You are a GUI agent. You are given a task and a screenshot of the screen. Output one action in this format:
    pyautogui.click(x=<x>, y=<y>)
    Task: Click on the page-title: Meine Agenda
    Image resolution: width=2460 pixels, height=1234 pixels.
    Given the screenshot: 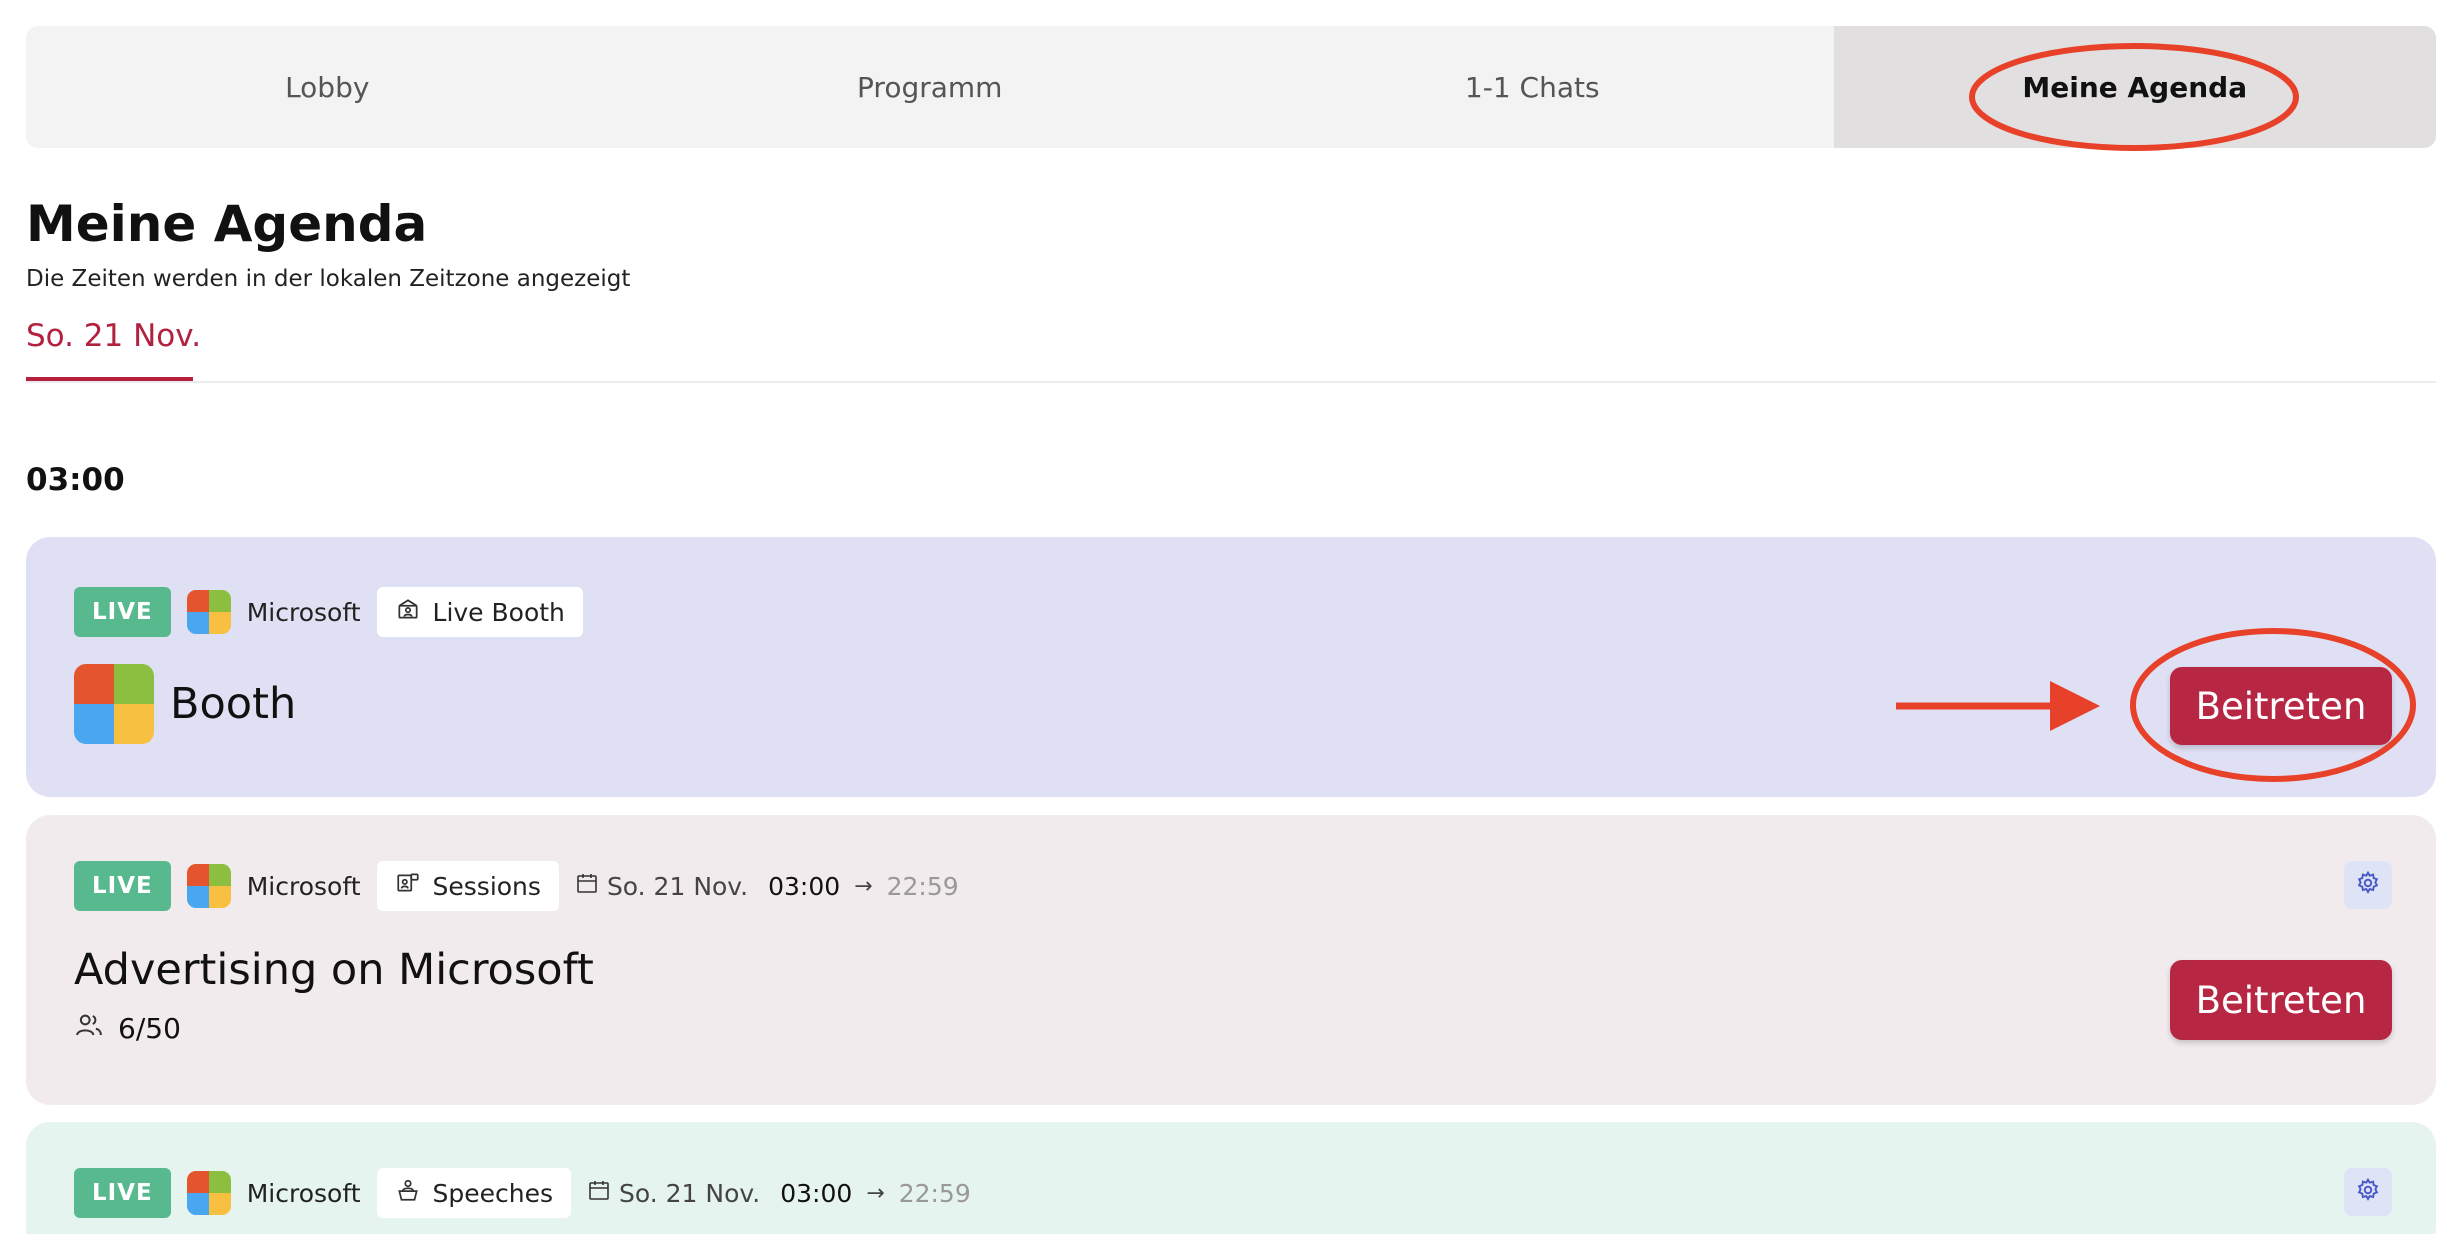 What is the action you would take?
    pyautogui.click(x=227, y=224)
    